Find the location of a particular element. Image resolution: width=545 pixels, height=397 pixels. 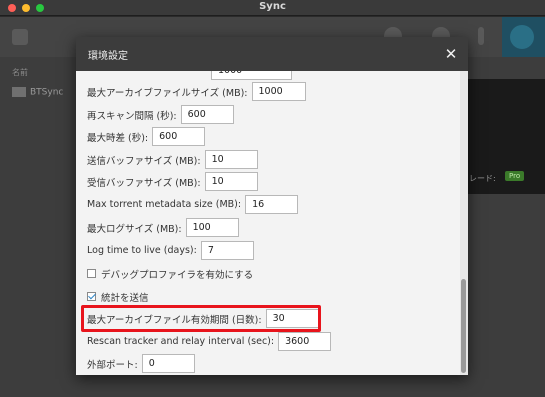

setting-row-partial: 1000 is located at coordinates (189, 75).